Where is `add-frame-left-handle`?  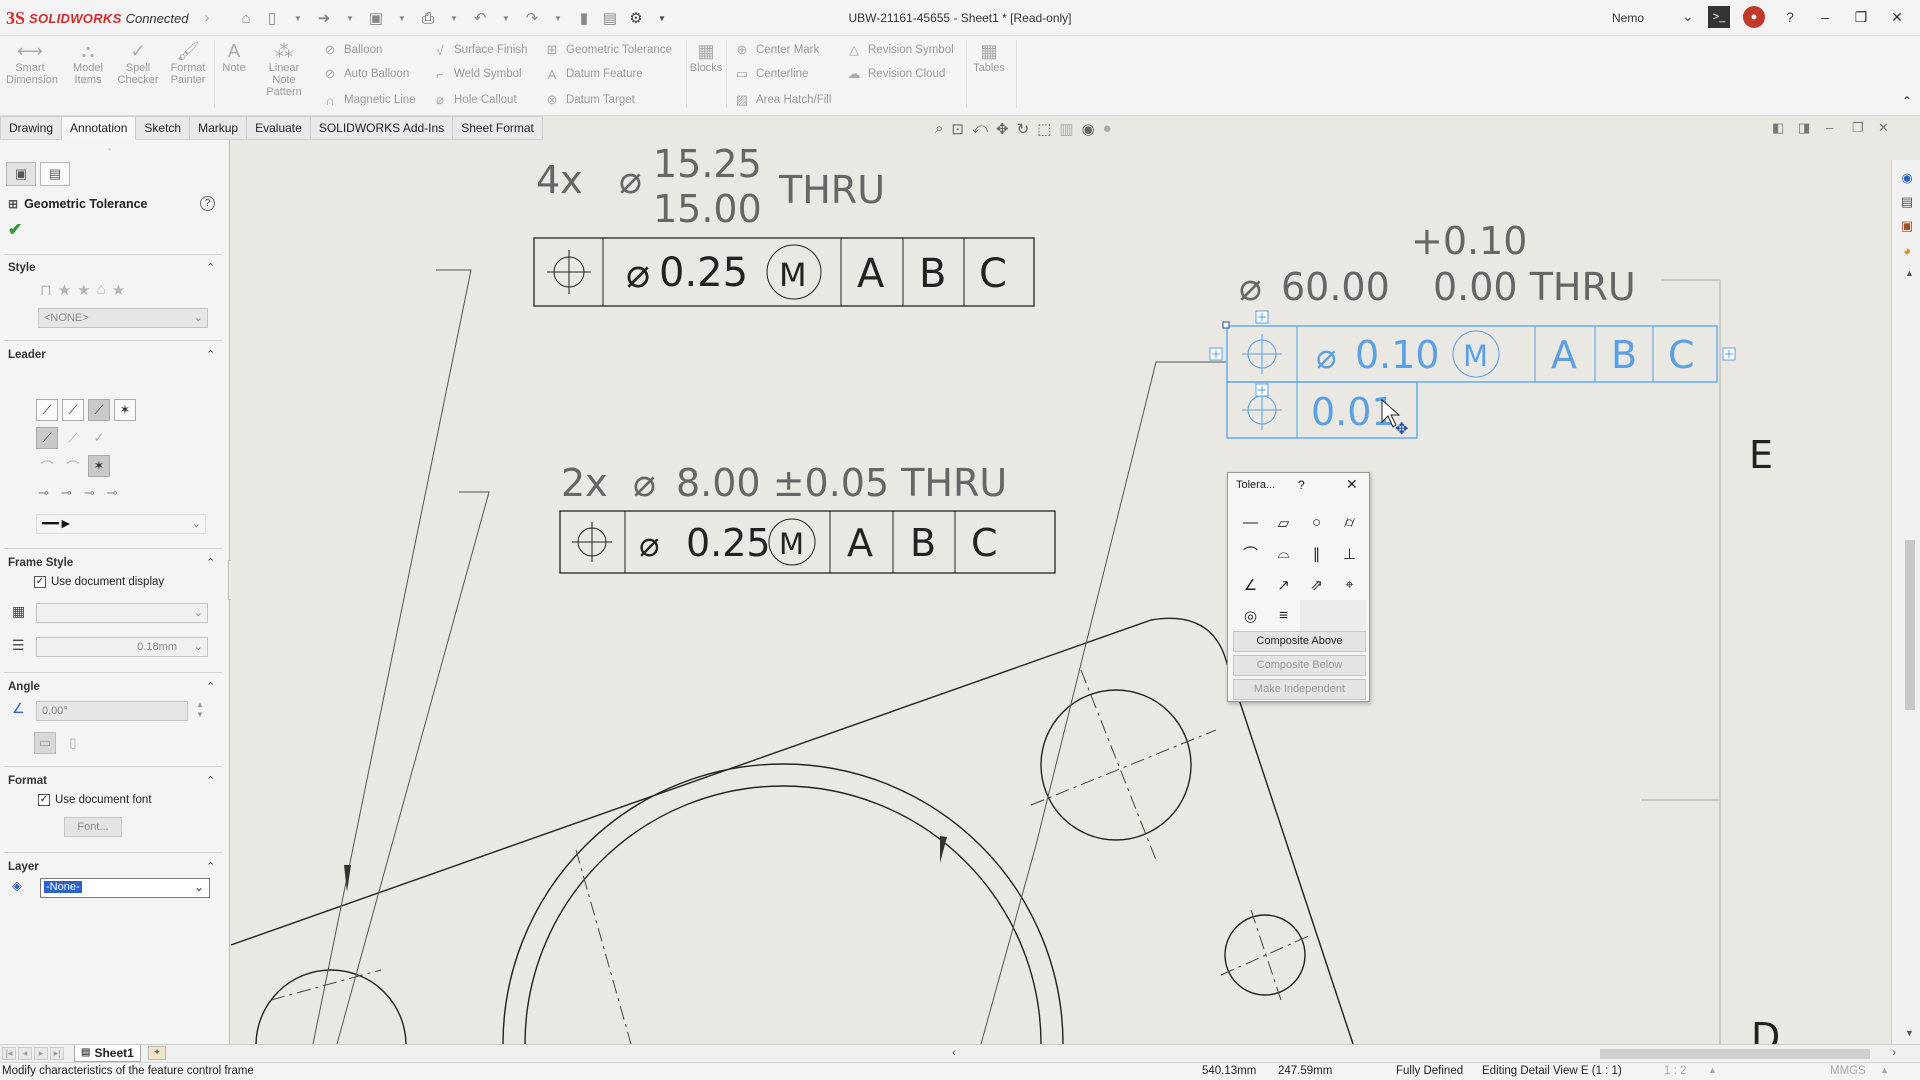
add-frame-left-handle is located at coordinates (1216, 354).